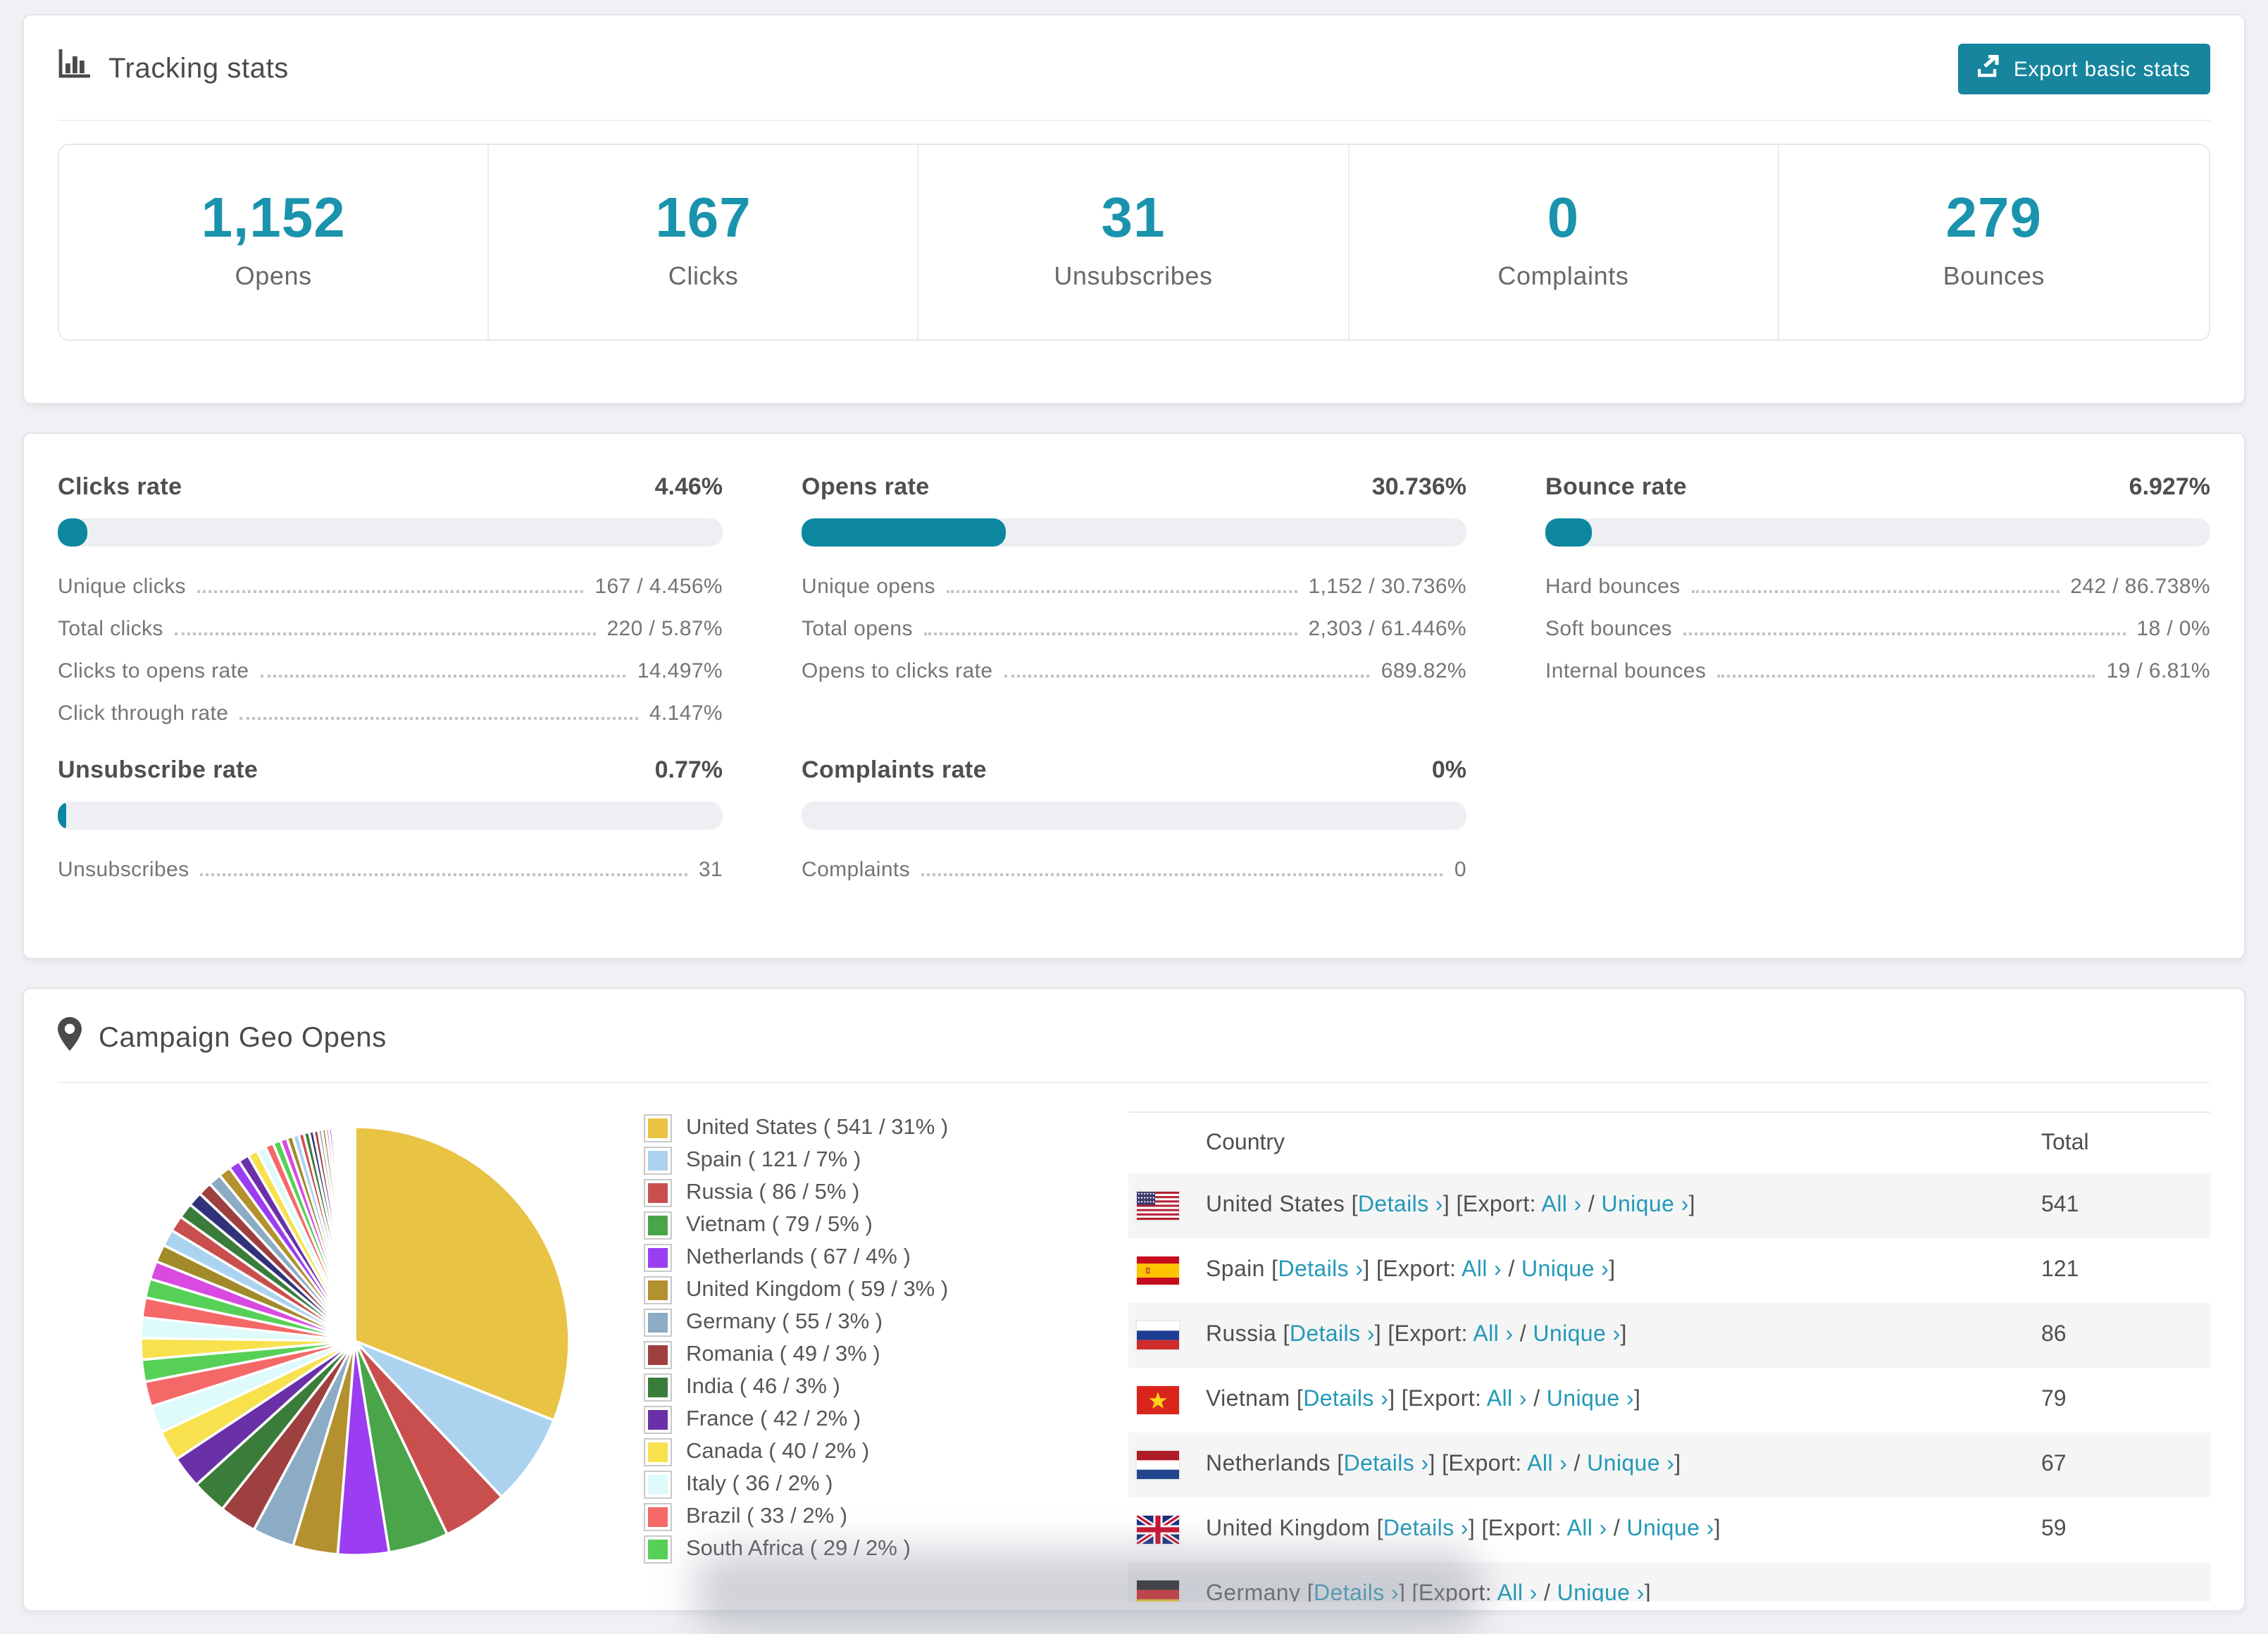 Image resolution: width=2268 pixels, height=1634 pixels. Describe the element at coordinates (895, 769) in the screenshot. I see `rate-title: Complaints rate` at that location.